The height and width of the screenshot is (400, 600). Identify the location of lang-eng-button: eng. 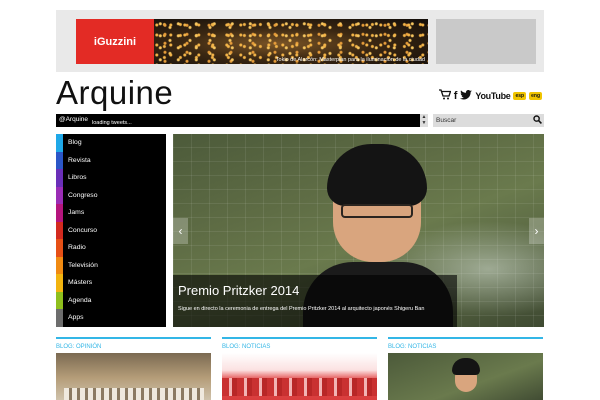
(535, 96).